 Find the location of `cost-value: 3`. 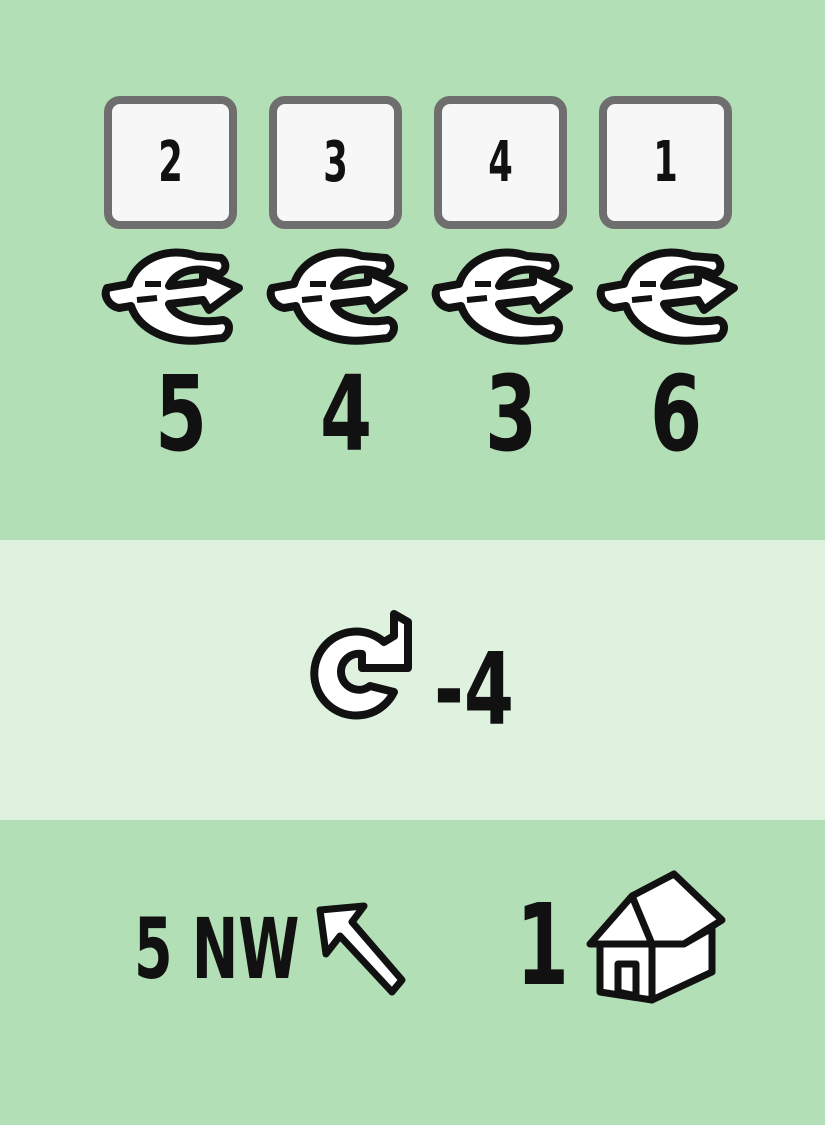

cost-value: 3 is located at coordinates (511, 414).